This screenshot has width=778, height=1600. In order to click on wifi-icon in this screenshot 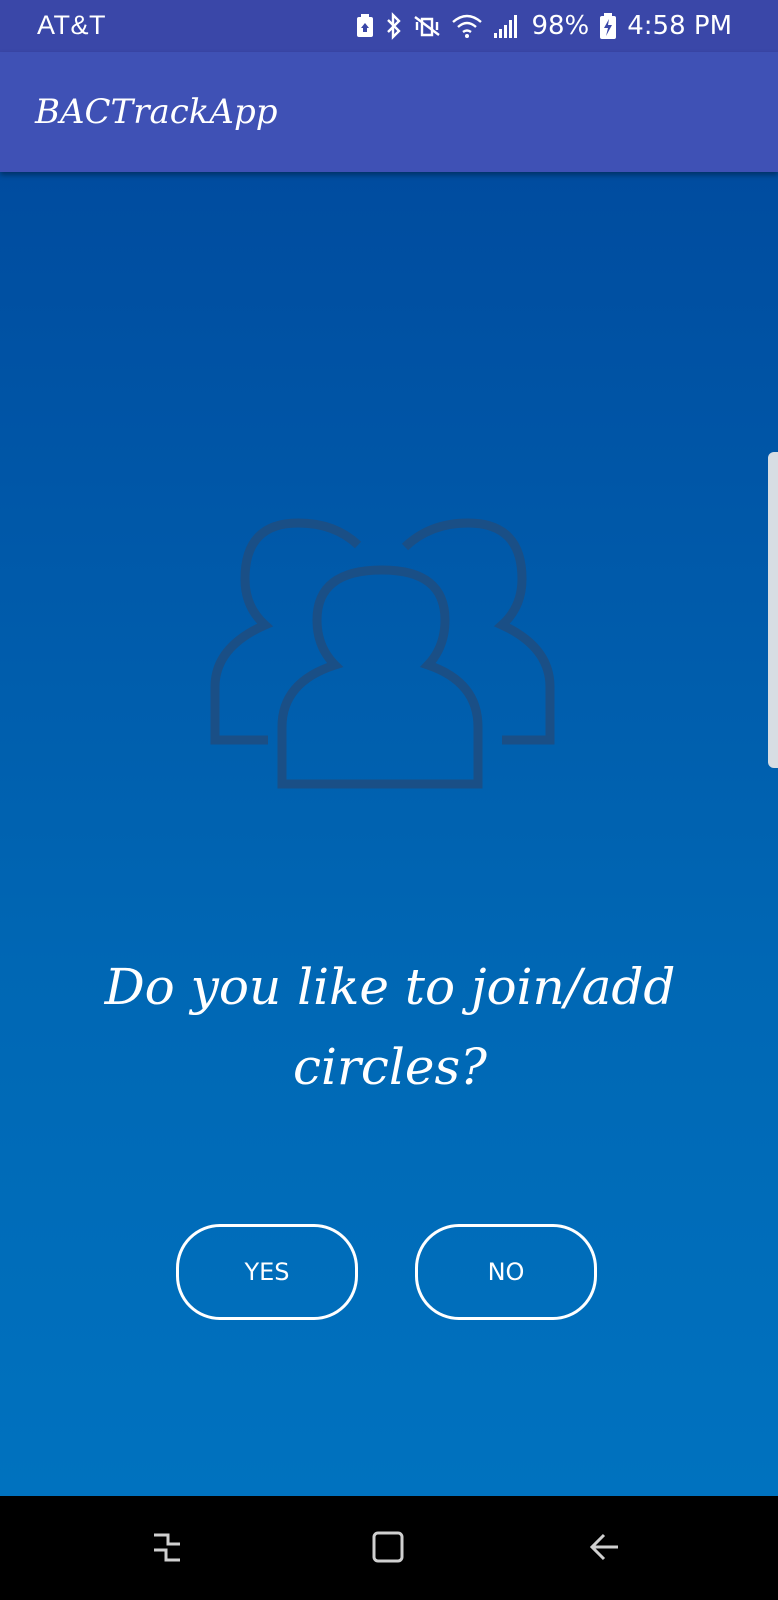, I will do `click(467, 26)`.